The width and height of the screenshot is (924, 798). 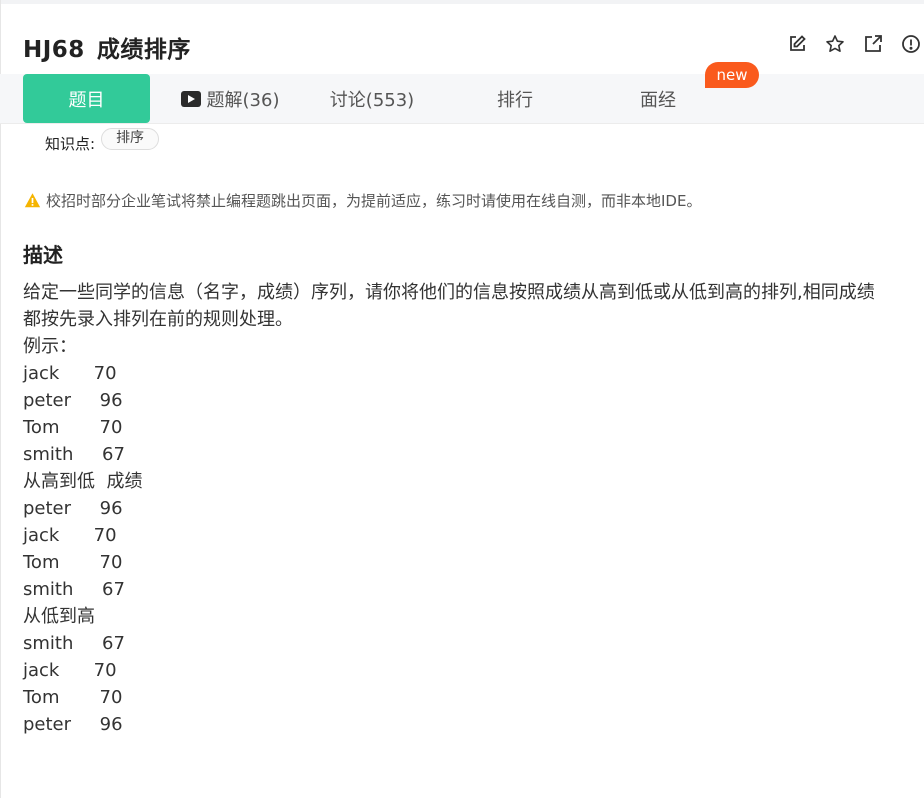 I want to click on tab-problem-label: 题目, so click(x=86, y=100).